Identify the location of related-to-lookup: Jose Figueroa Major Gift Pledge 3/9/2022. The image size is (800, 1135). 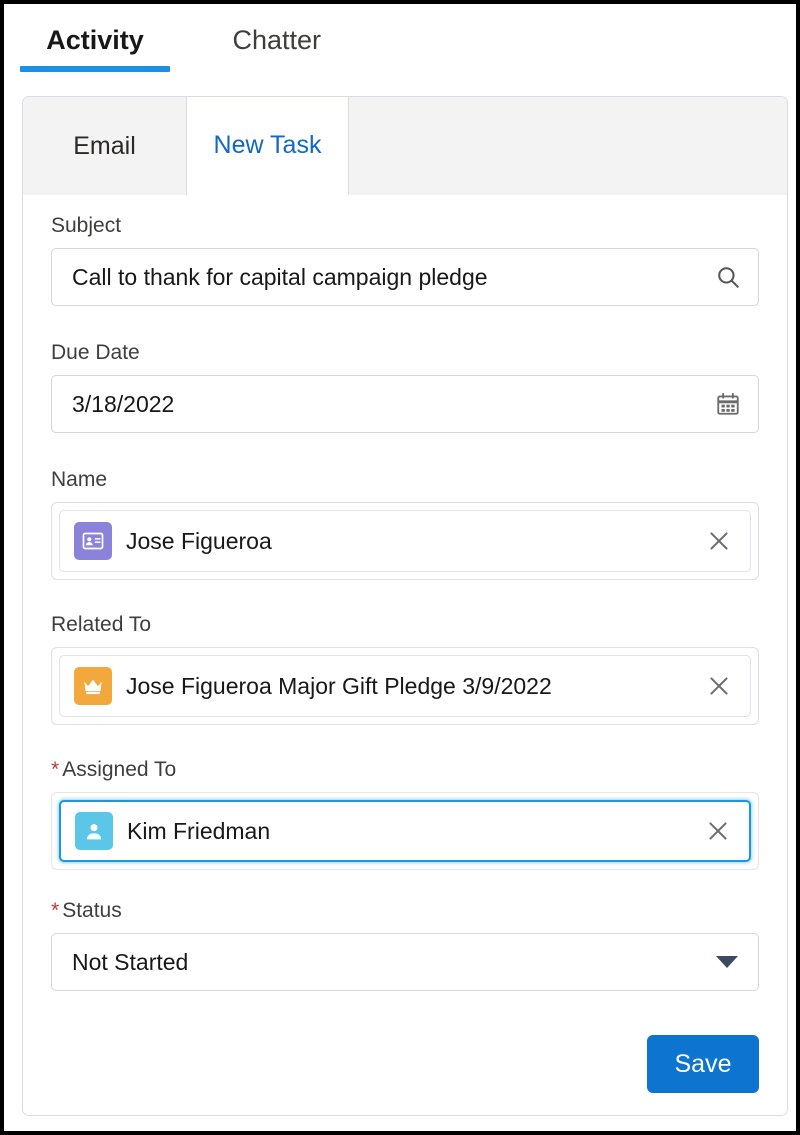
(405, 686).